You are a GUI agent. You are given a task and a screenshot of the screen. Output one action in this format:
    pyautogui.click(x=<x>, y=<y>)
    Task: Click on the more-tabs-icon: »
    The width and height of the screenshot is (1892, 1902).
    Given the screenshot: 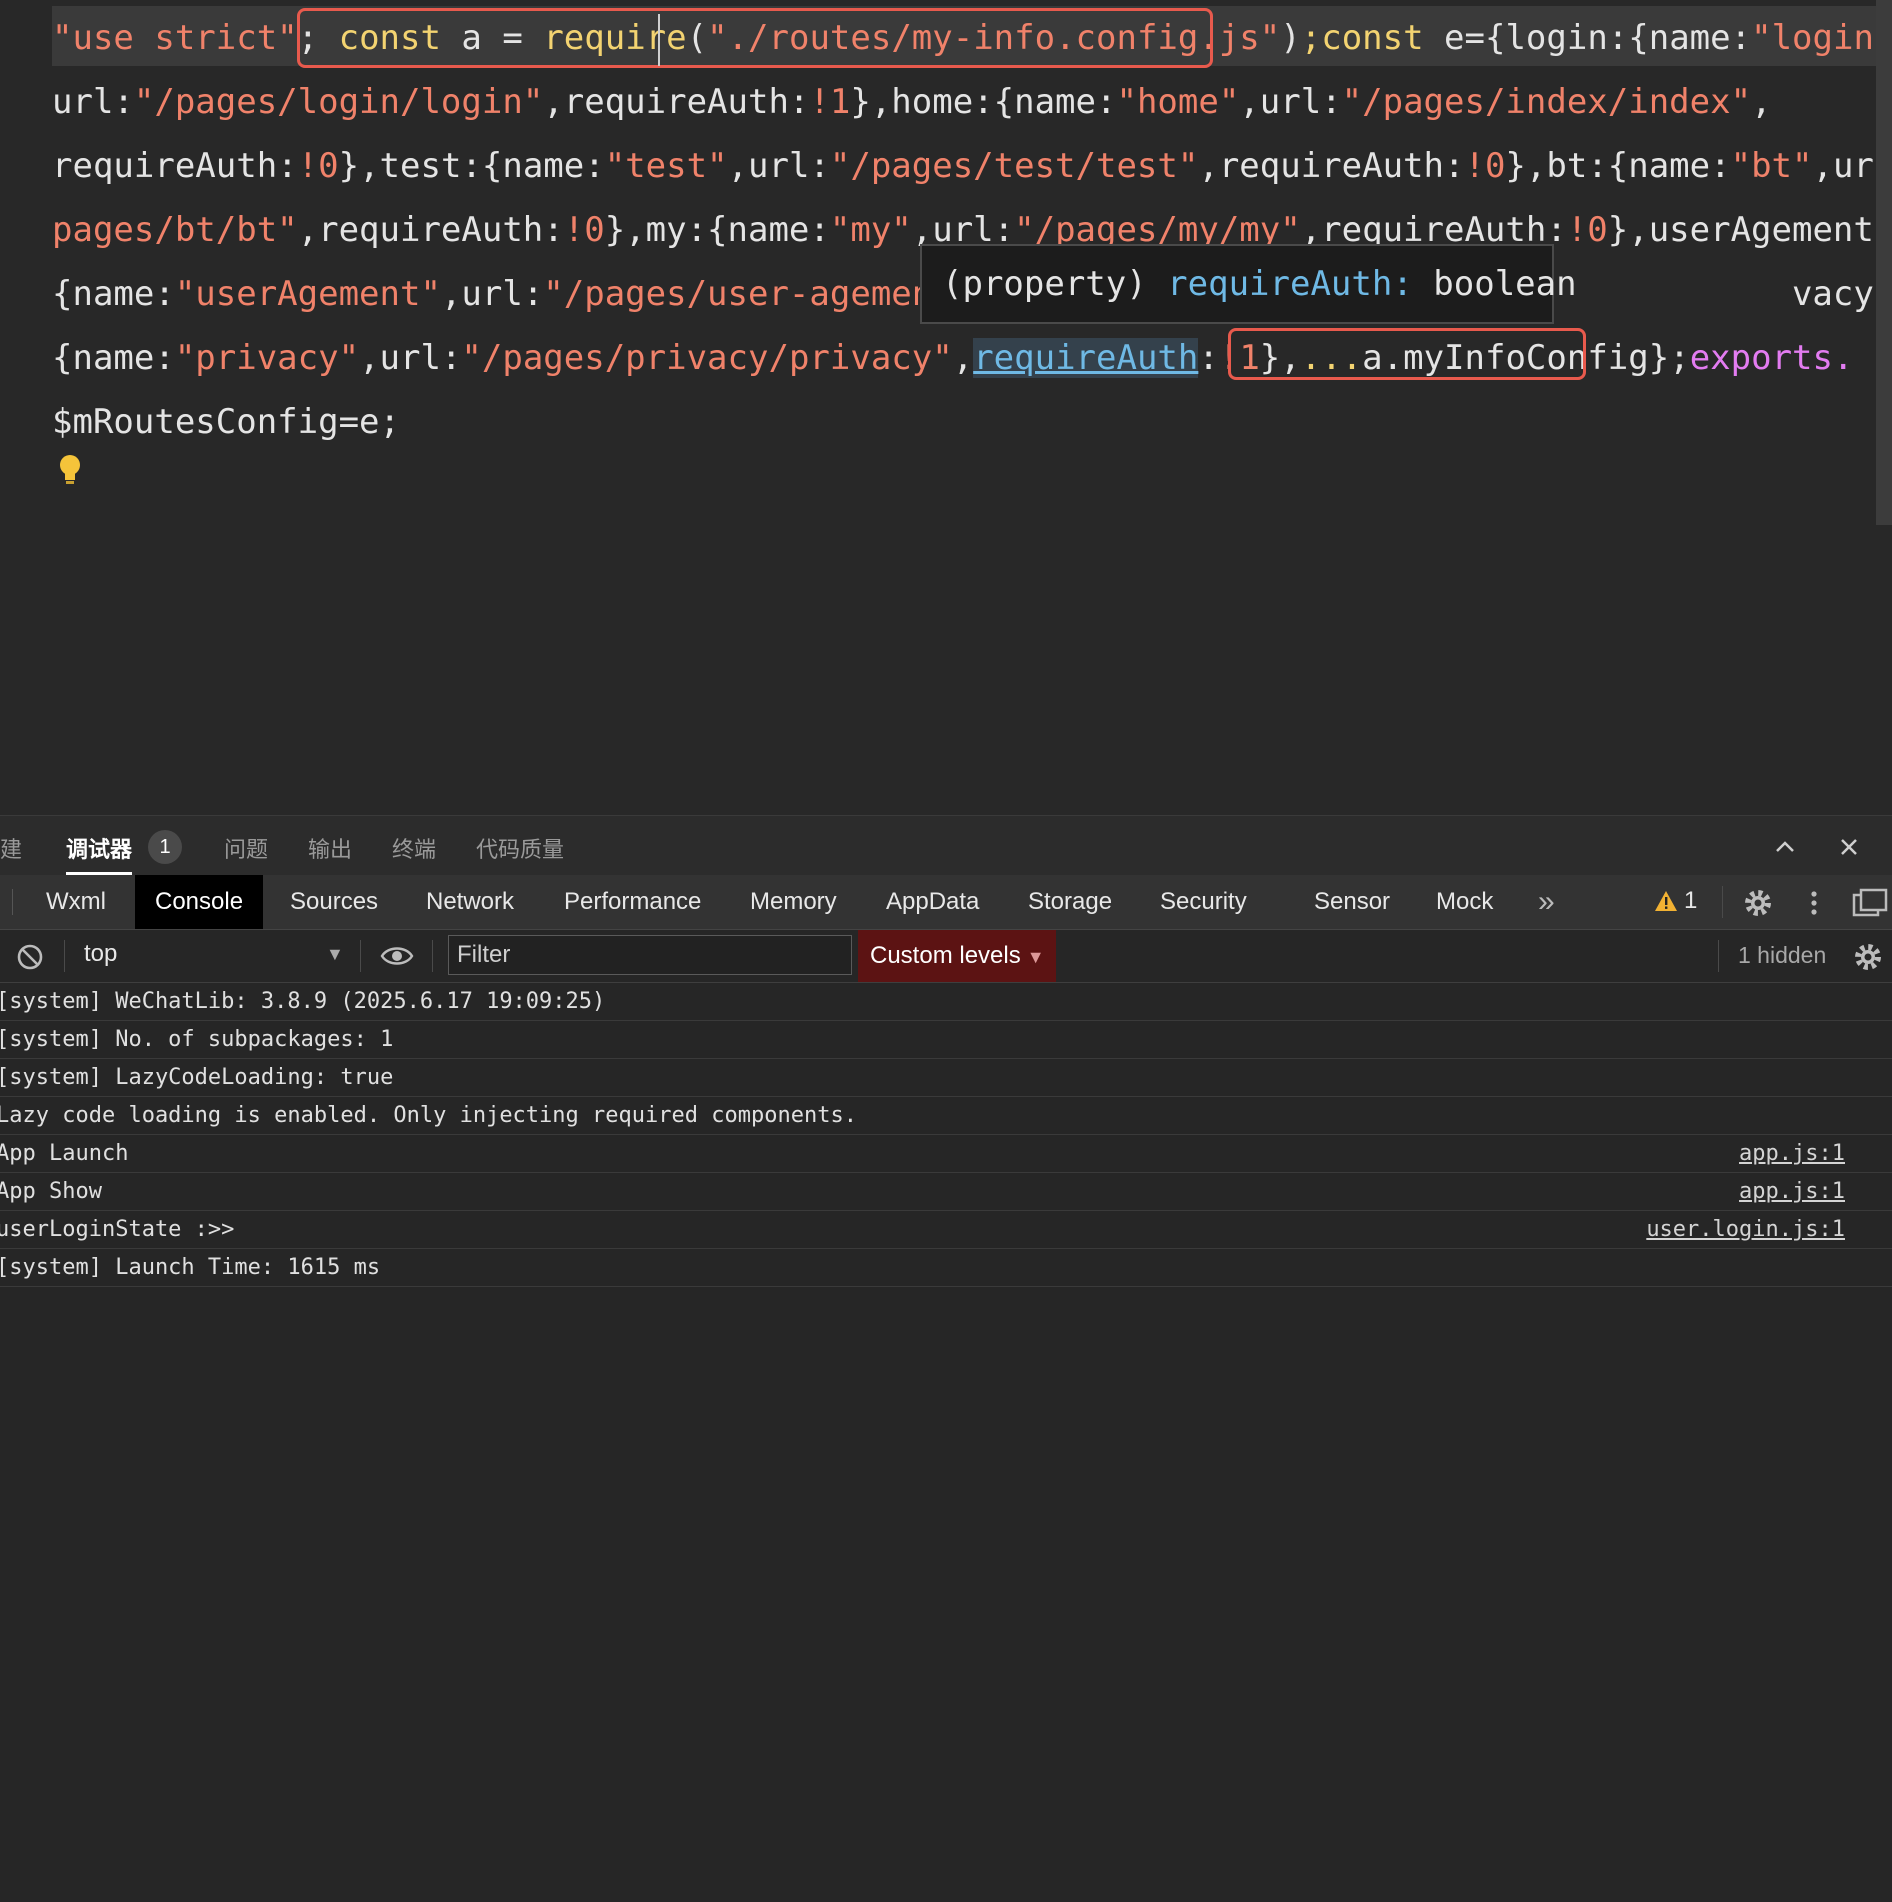 What is the action you would take?
    pyautogui.click(x=1546, y=902)
    